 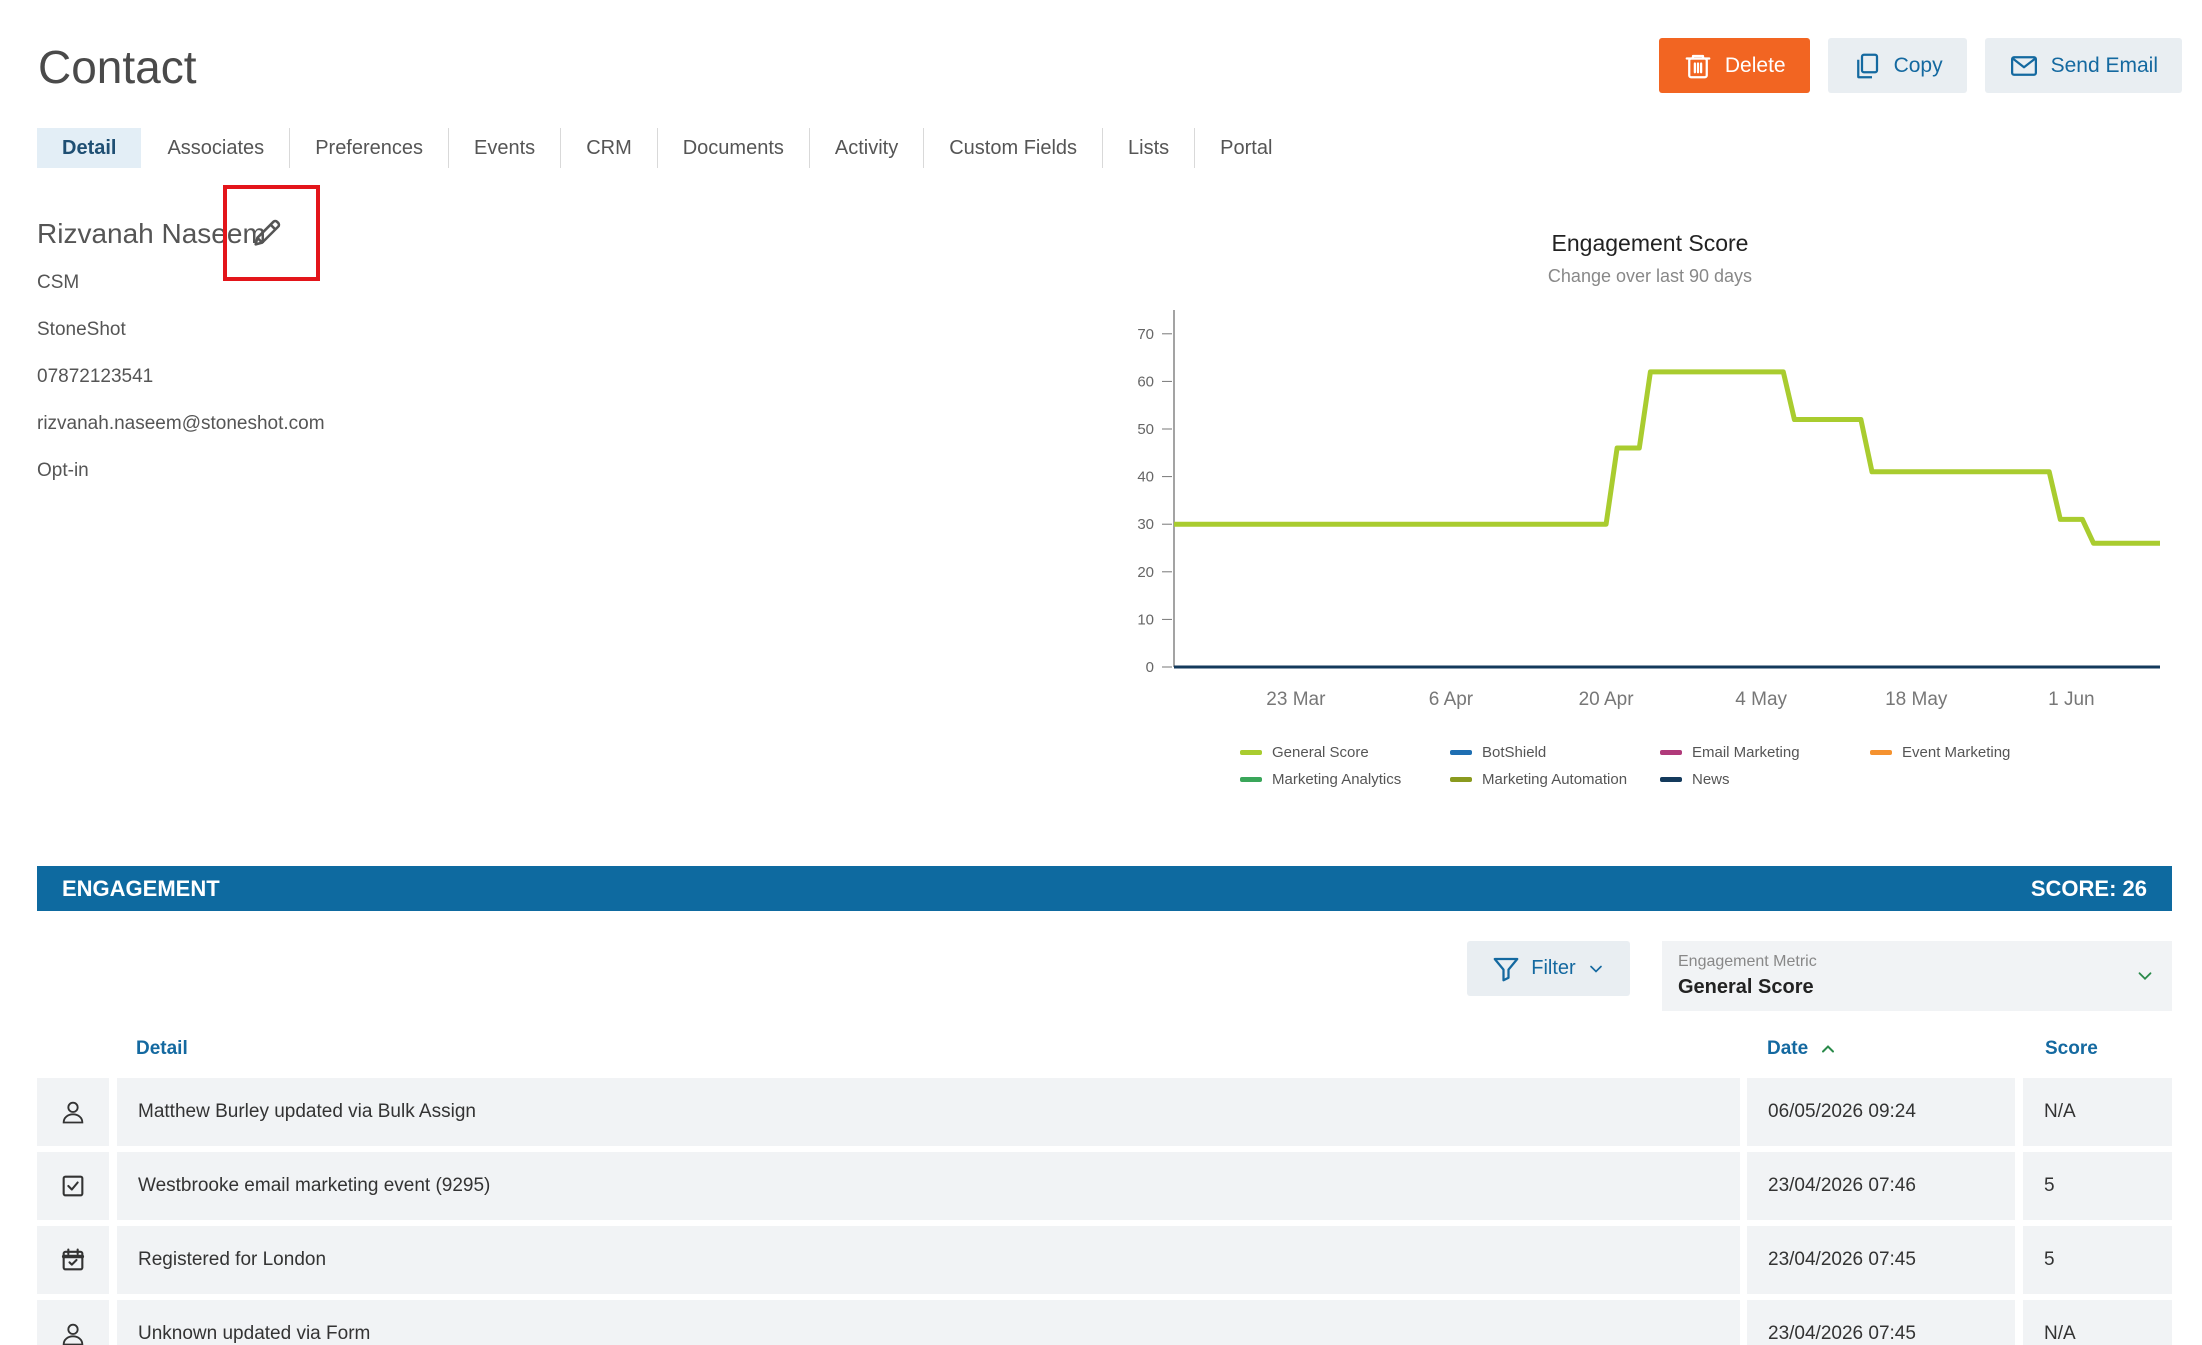 I want to click on column-header-score: Score, so click(x=2071, y=1049).